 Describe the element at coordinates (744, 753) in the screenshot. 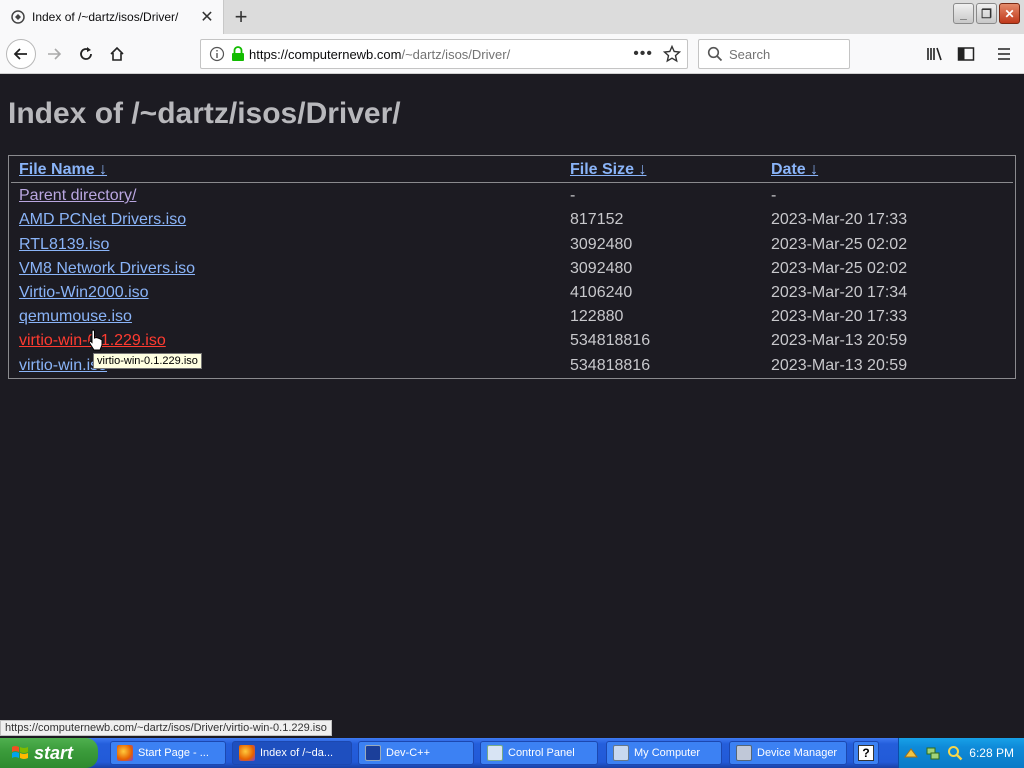

I see `device-manager-icon` at that location.